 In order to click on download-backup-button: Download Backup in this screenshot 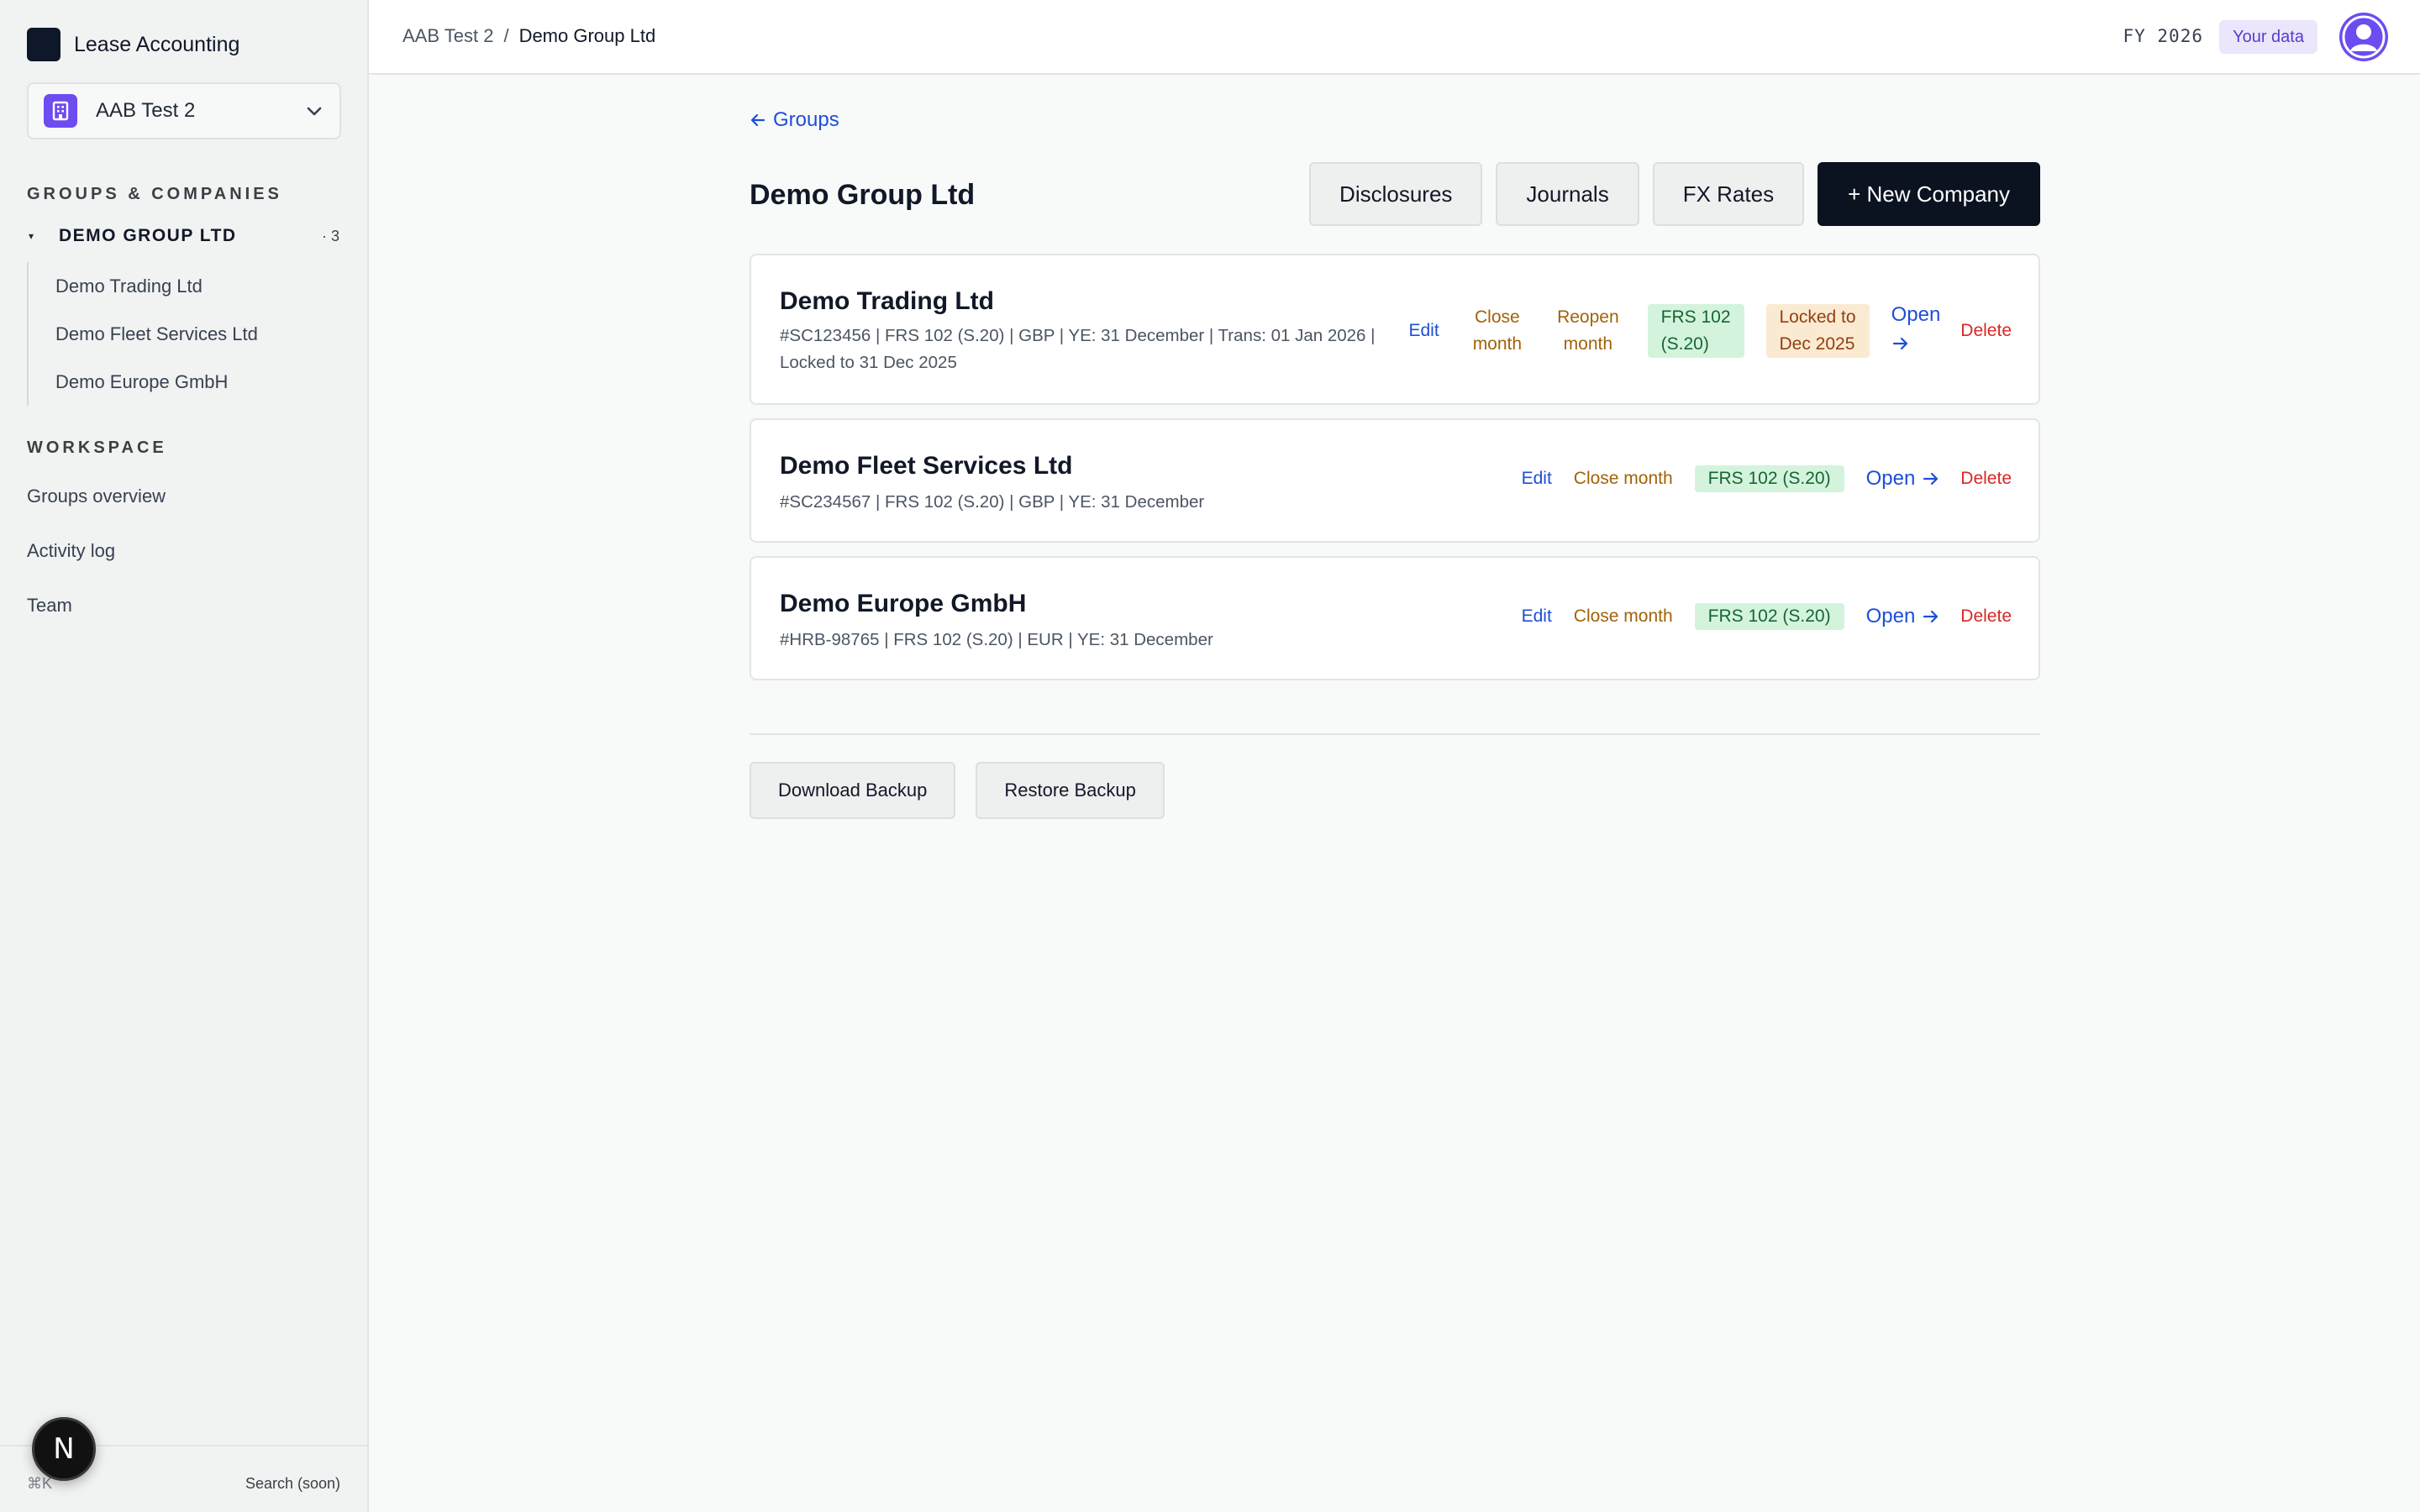, I will do `click(853, 790)`.